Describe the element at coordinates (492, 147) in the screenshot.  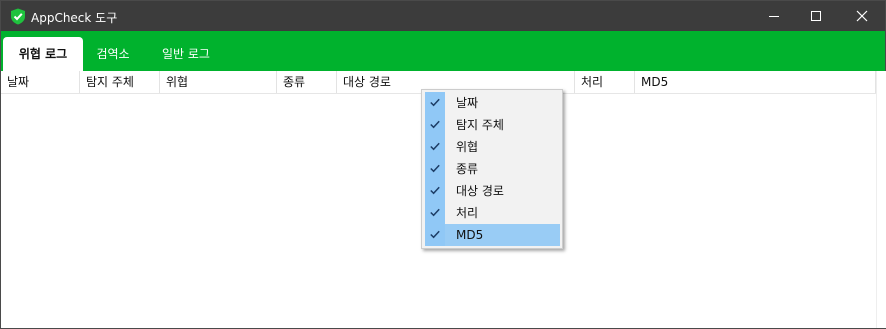
I see `menu-item-threat: 위협` at that location.